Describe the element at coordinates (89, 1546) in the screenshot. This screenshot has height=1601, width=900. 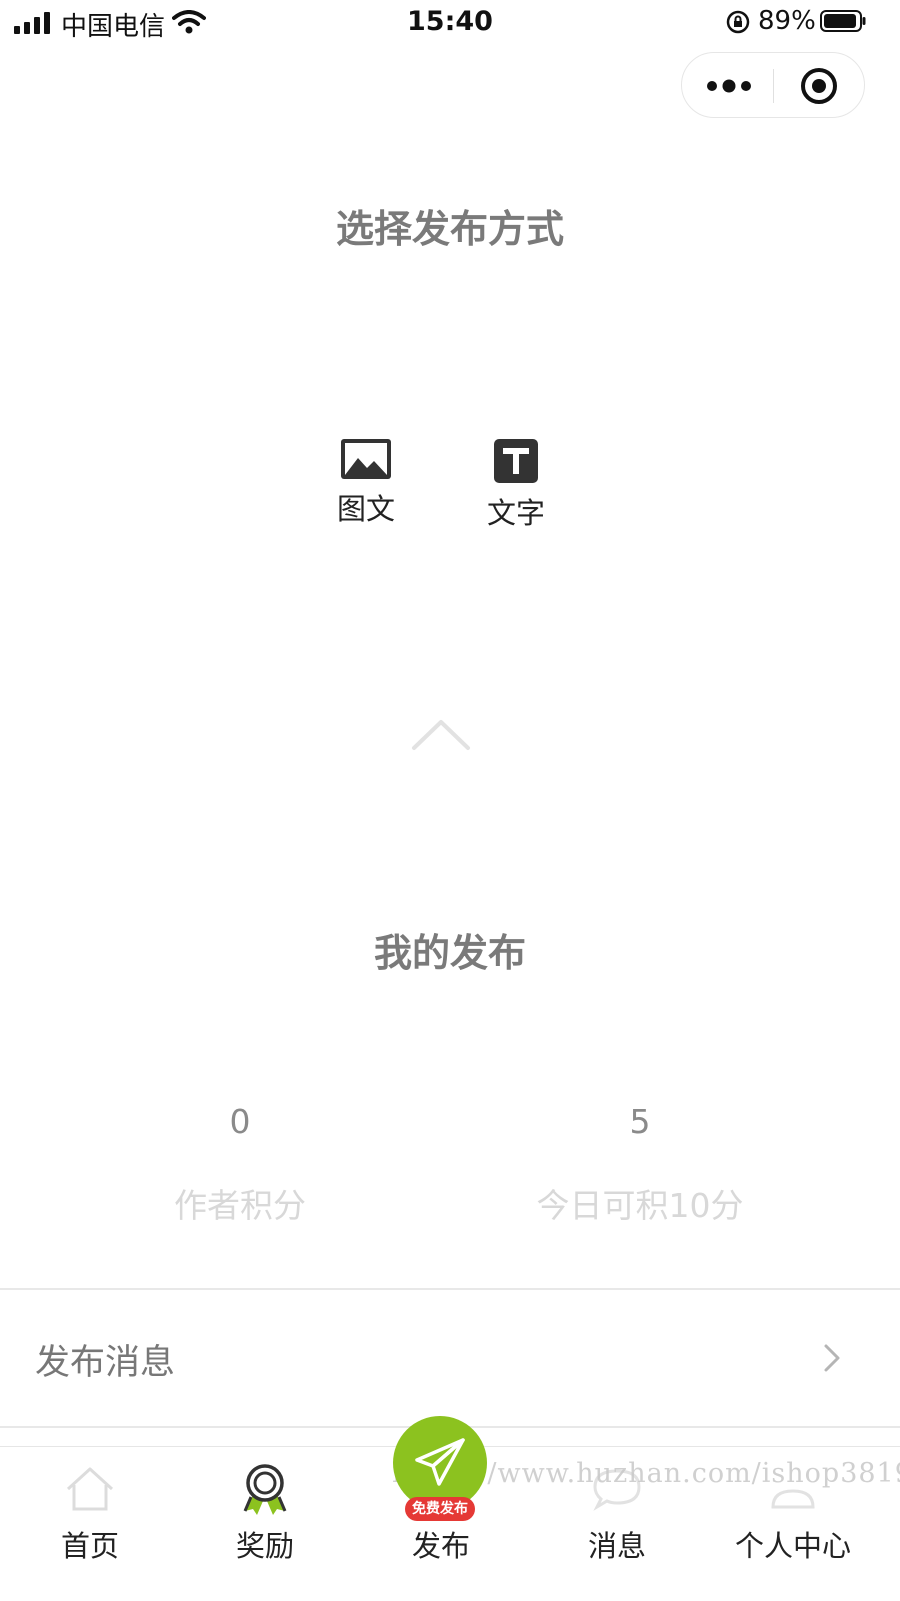
I see `tab-label: 首页` at that location.